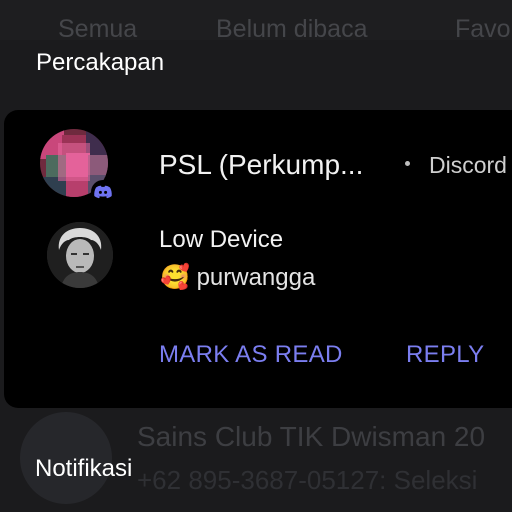 The width and height of the screenshot is (512, 512). What do you see at coordinates (407, 163) in the screenshot?
I see `separator-dot` at bounding box center [407, 163].